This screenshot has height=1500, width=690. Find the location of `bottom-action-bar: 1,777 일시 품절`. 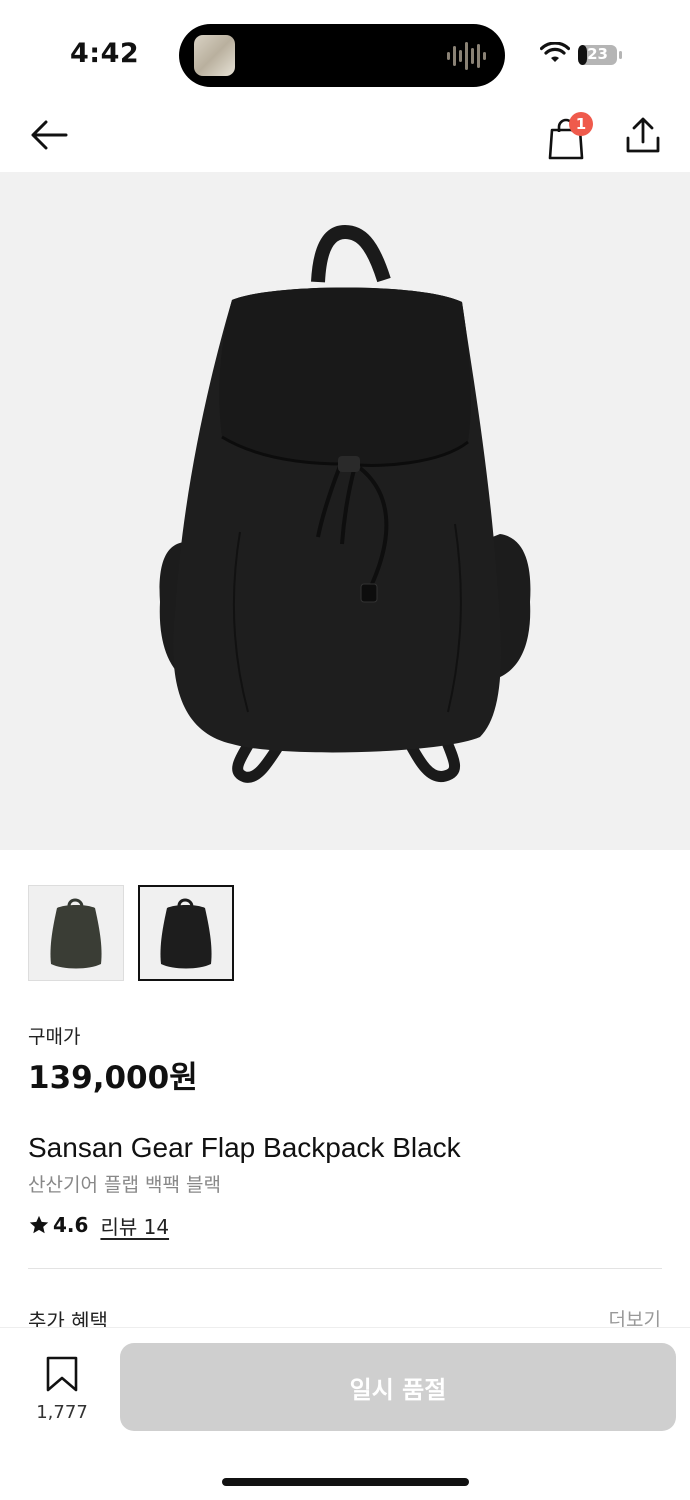

bottom-action-bar: 1,777 일시 품절 is located at coordinates (345, 1413).